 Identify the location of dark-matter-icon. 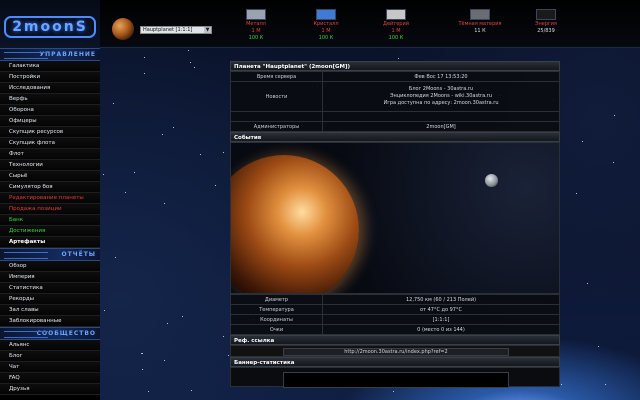
(480, 14).